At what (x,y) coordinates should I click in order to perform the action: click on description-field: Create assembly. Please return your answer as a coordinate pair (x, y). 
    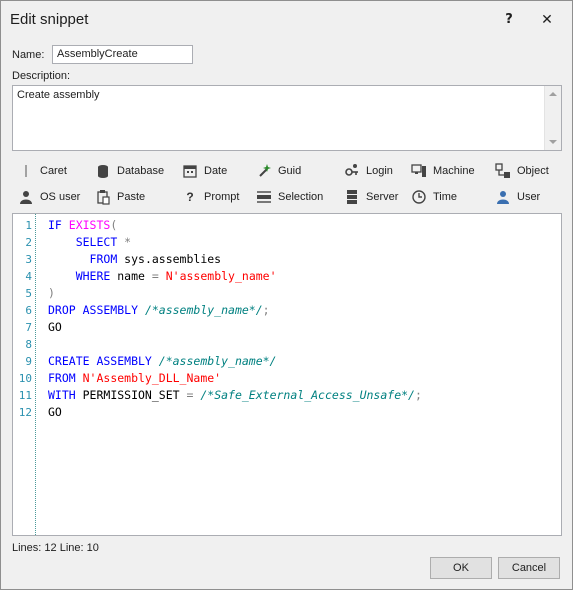
    Looking at the image, I should click on (287, 118).